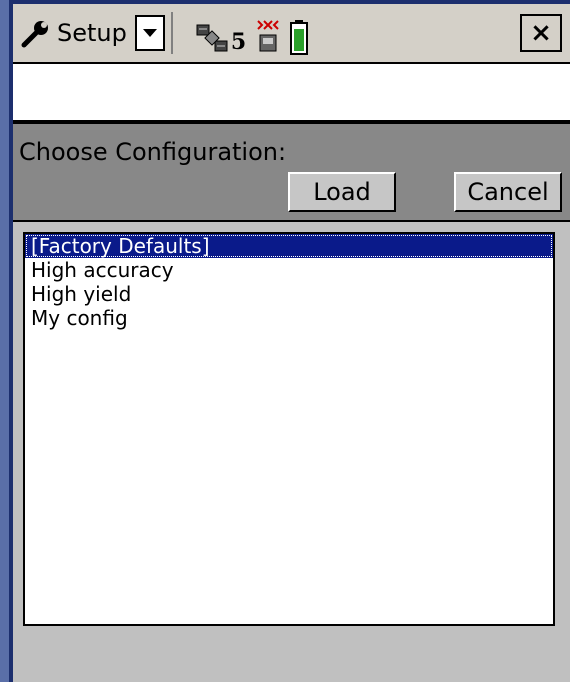 Image resolution: width=570 pixels, height=682 pixels. What do you see at coordinates (92, 33) in the screenshot?
I see `app-label: Setup` at bounding box center [92, 33].